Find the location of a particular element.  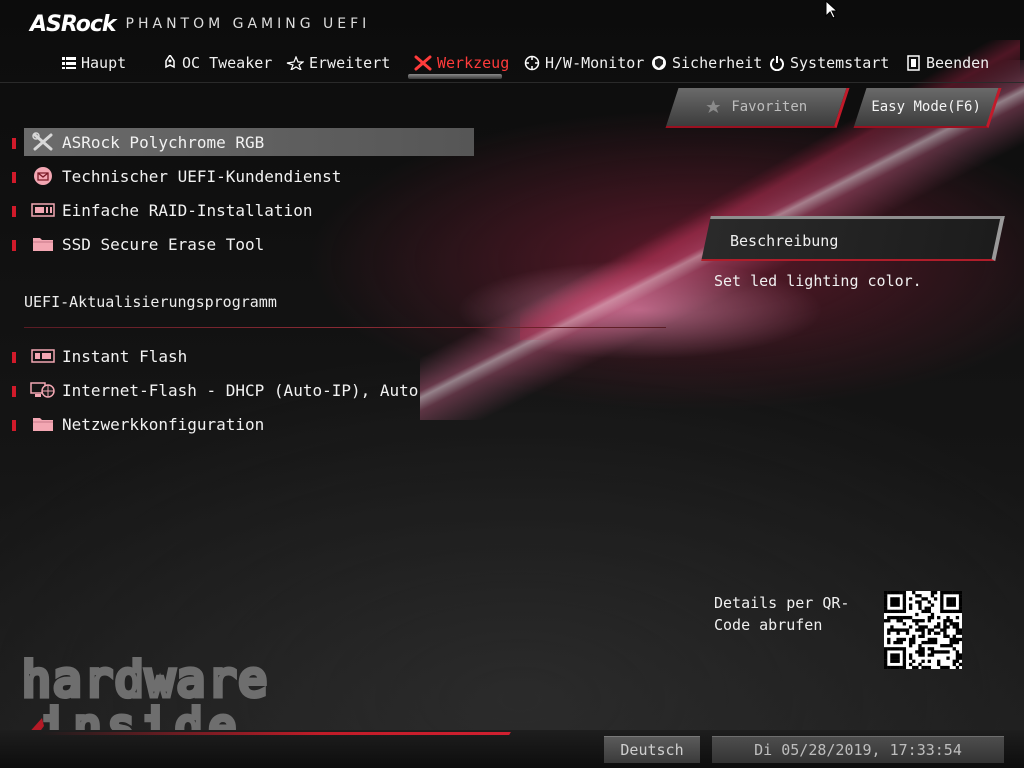

date-time-display: Di 05/28/2019, 17:33:54 is located at coordinates (858, 749).